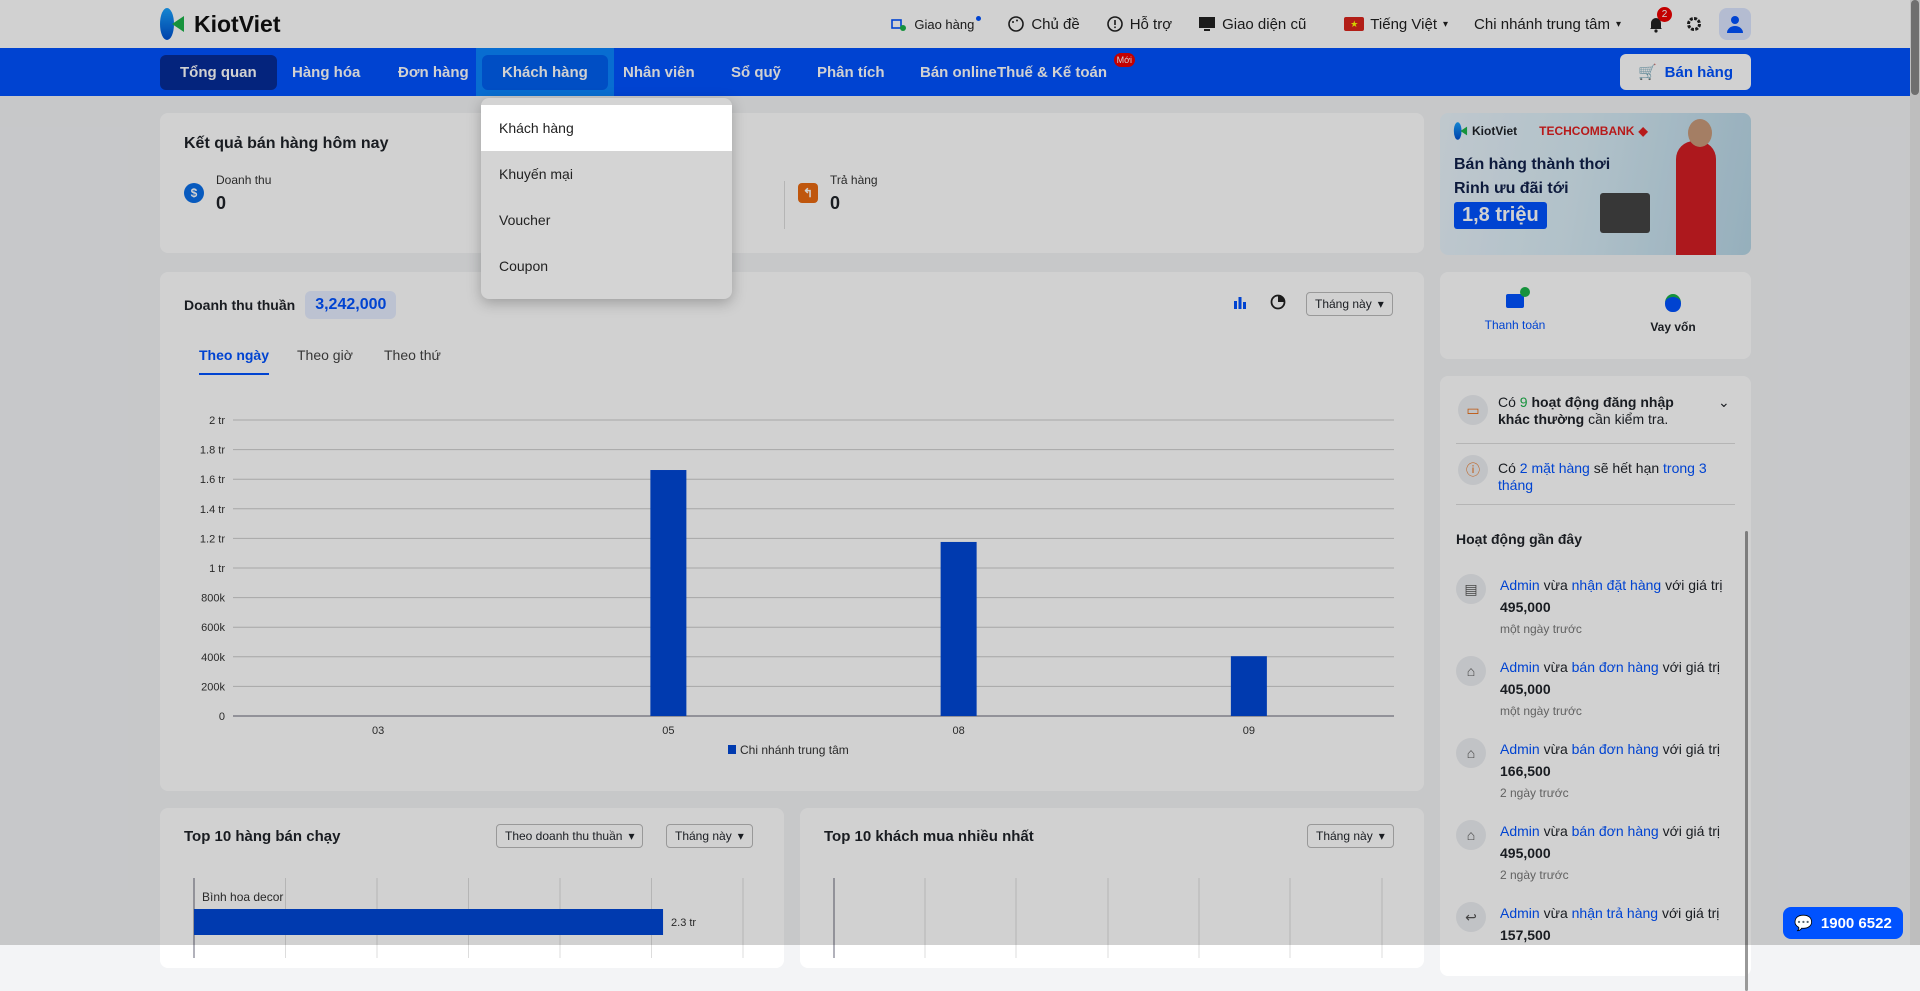 The height and width of the screenshot is (991, 1920). I want to click on customers-dropdown-menu: Khách hàng Khuyến mại Voucher Coupon, so click(606, 198).